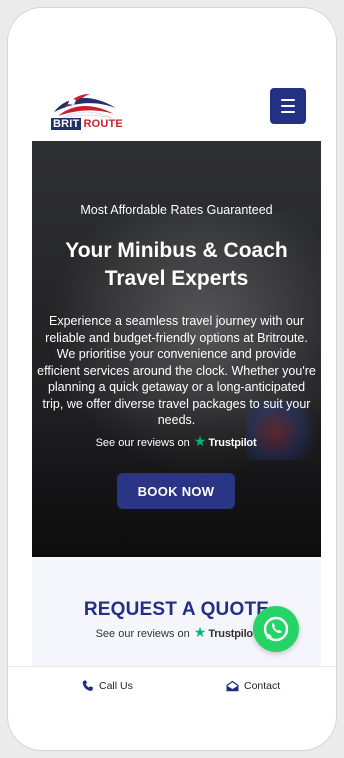 The height and width of the screenshot is (758, 344). I want to click on hero-title: Your Minibus & Coach Travel Experts, so click(176, 264).